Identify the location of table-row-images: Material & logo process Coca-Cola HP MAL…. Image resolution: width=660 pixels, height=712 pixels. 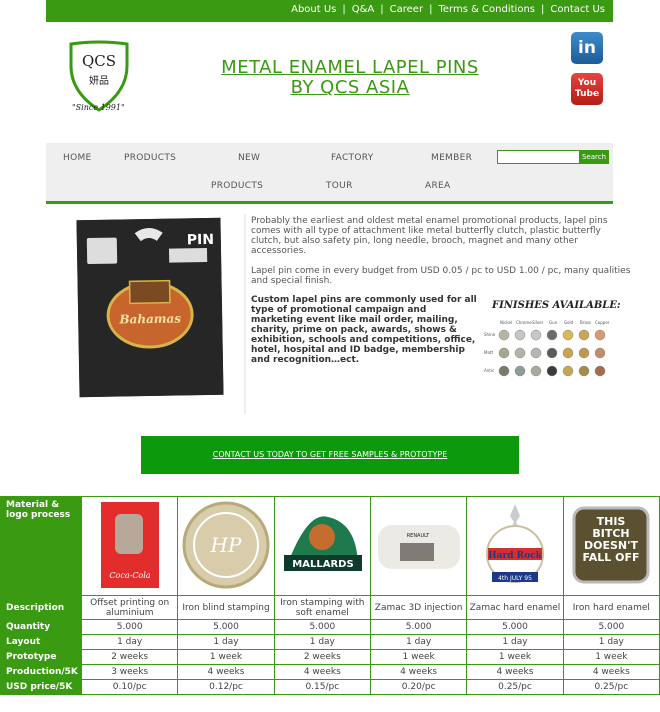
(330, 546).